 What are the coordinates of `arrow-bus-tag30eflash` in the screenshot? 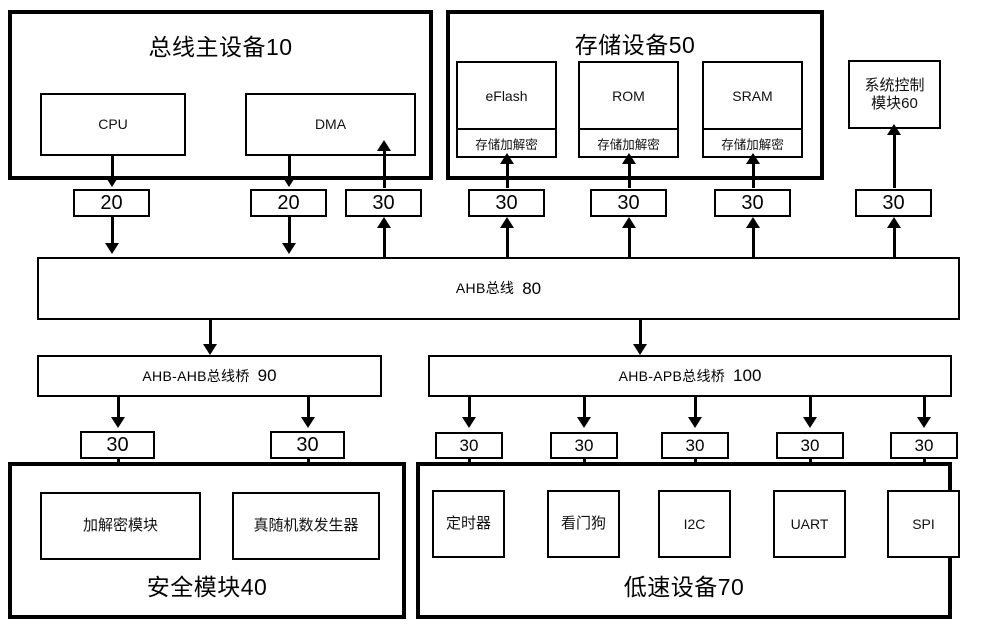 It's located at (507, 222).